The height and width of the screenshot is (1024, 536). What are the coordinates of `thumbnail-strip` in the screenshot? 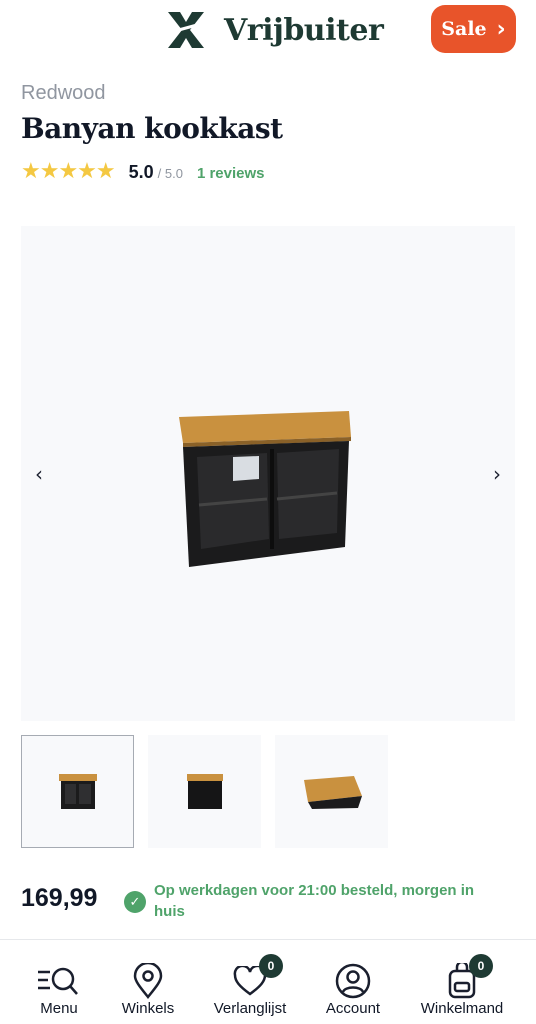 It's located at (204, 791).